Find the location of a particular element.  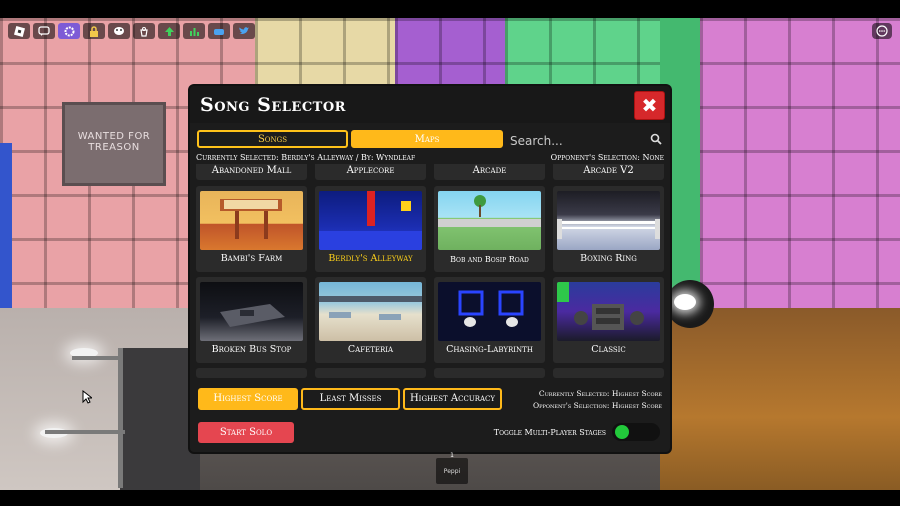

map-card-boxing-ring: Boxing Ring is located at coordinates (608, 229).